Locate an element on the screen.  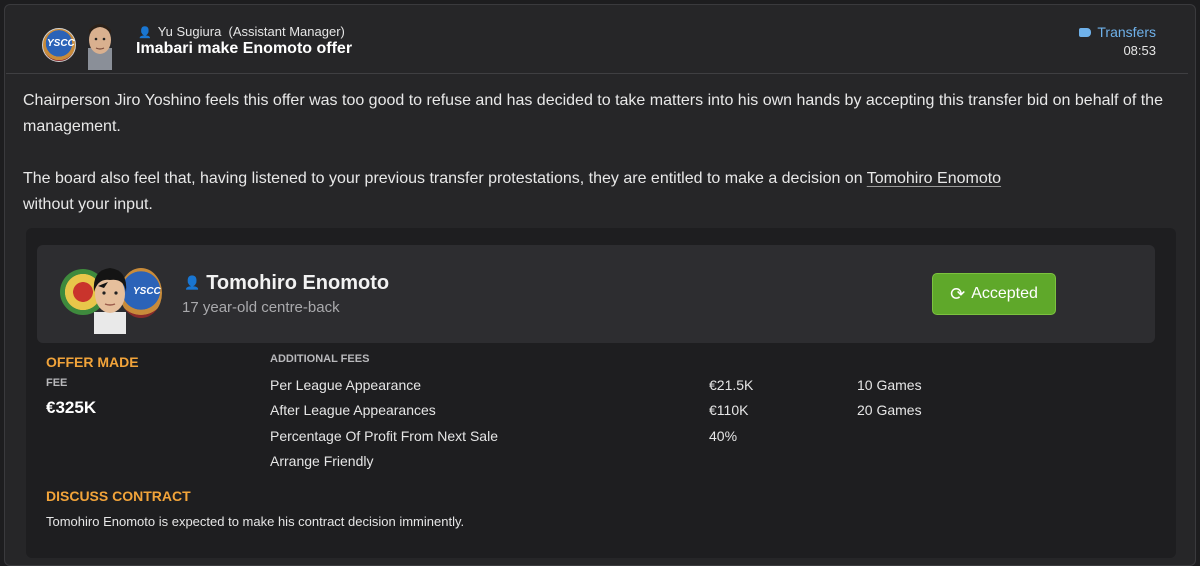
paragraph-text-end: without your input. is located at coordinates (88, 204).